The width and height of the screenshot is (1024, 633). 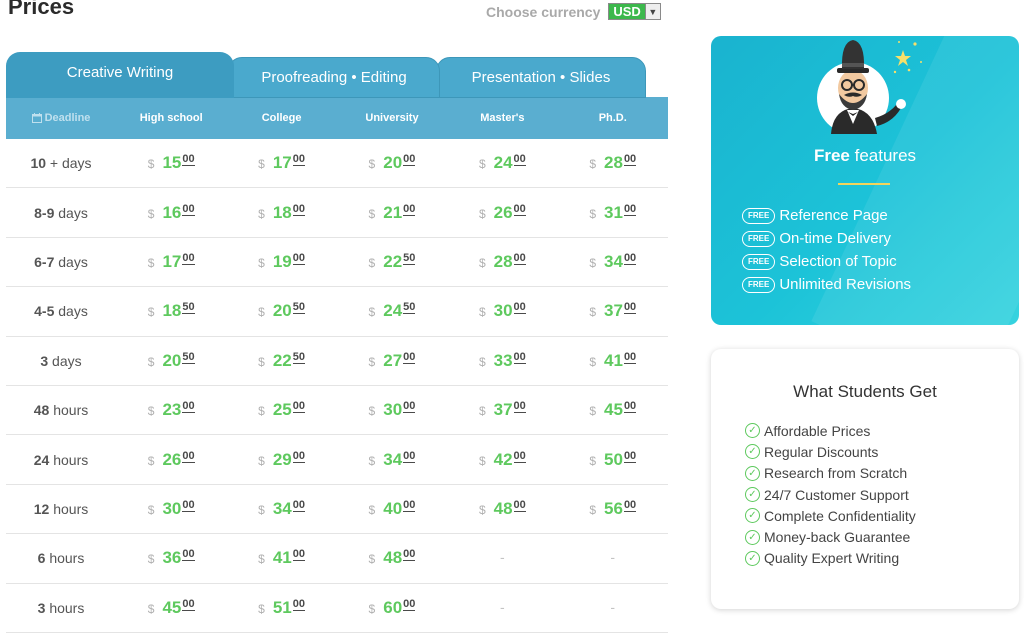 I want to click on table-row: 6-7 days $17 00 $19 00 $22 50 $28 00 $34 00, so click(x=337, y=263).